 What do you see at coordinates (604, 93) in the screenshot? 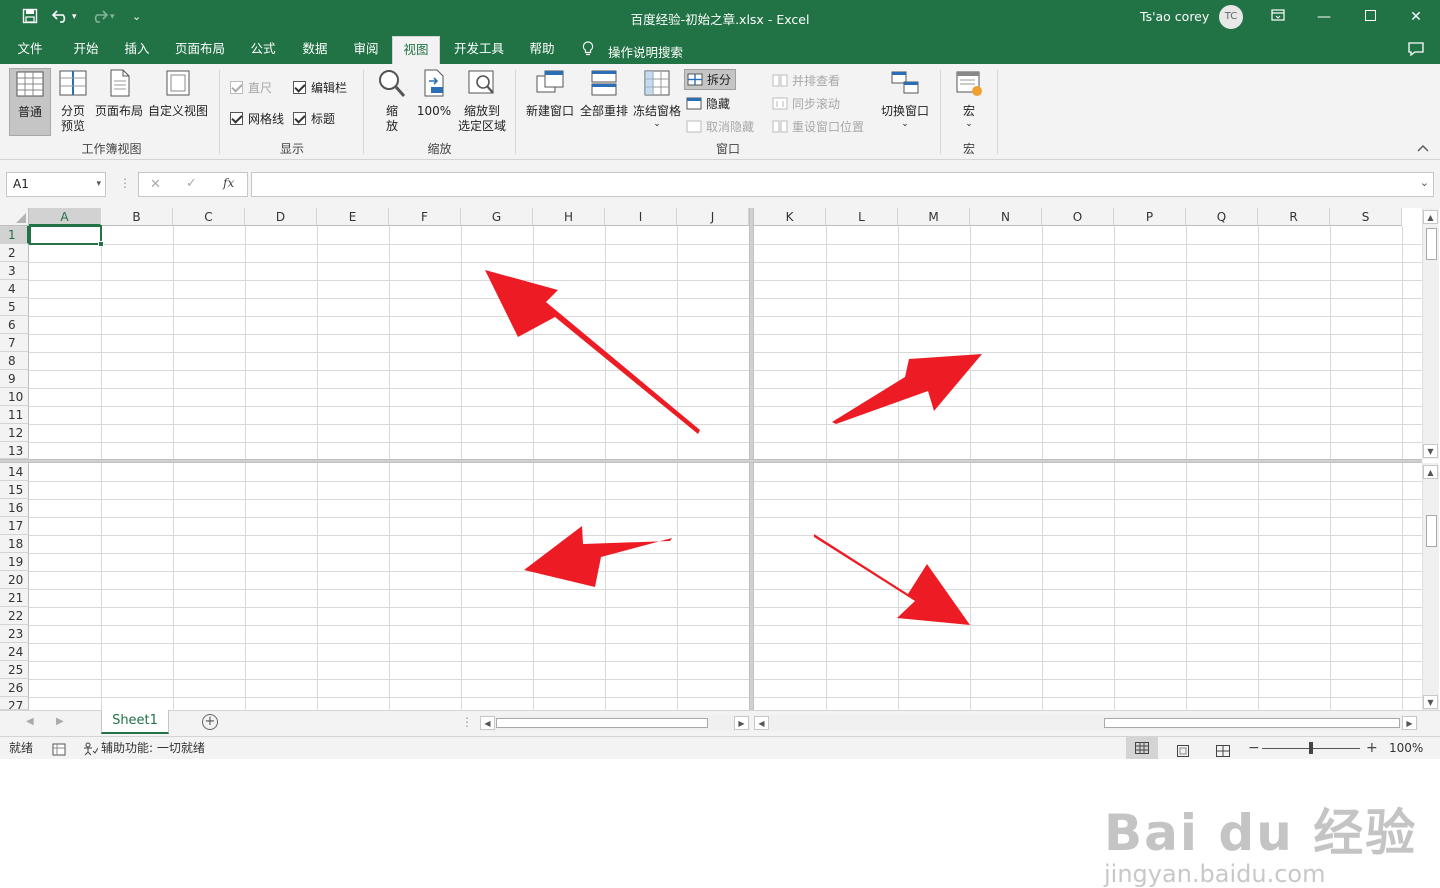
I see `arrange-all-button: 全部重排` at bounding box center [604, 93].